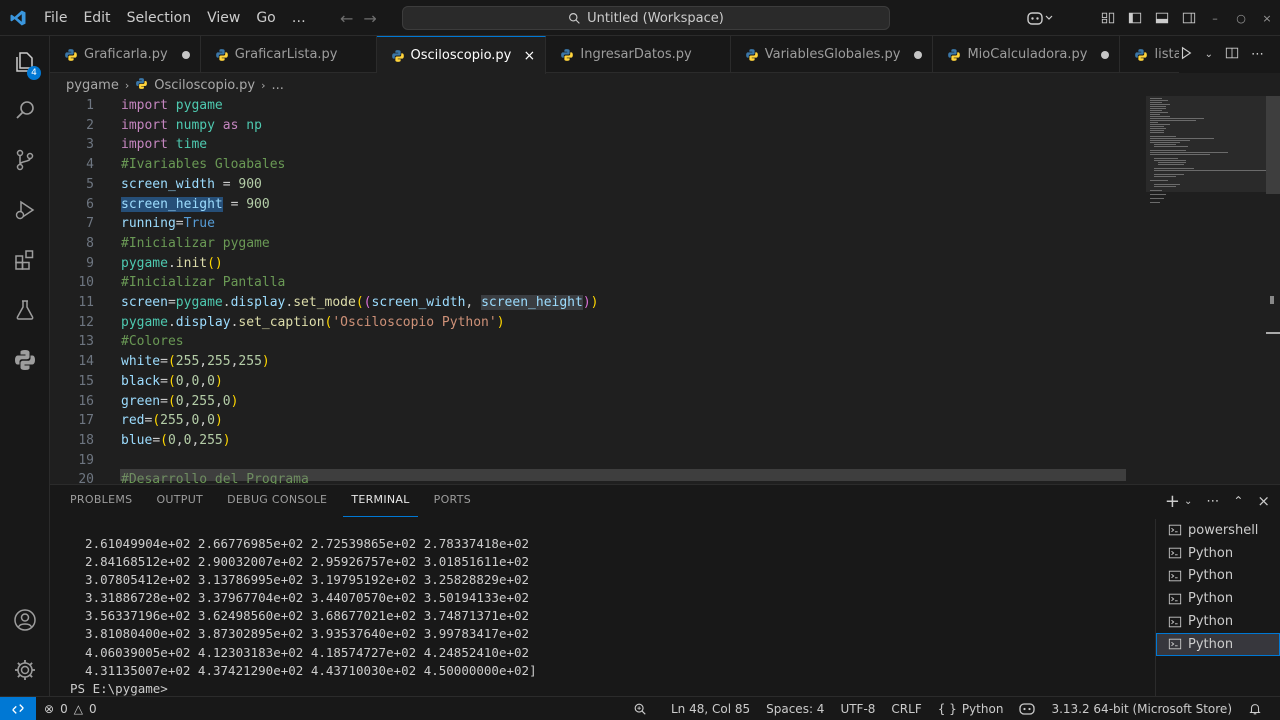  Describe the element at coordinates (595, 185) in the screenshot. I see `code-line: 5 screen_width = 900` at that location.